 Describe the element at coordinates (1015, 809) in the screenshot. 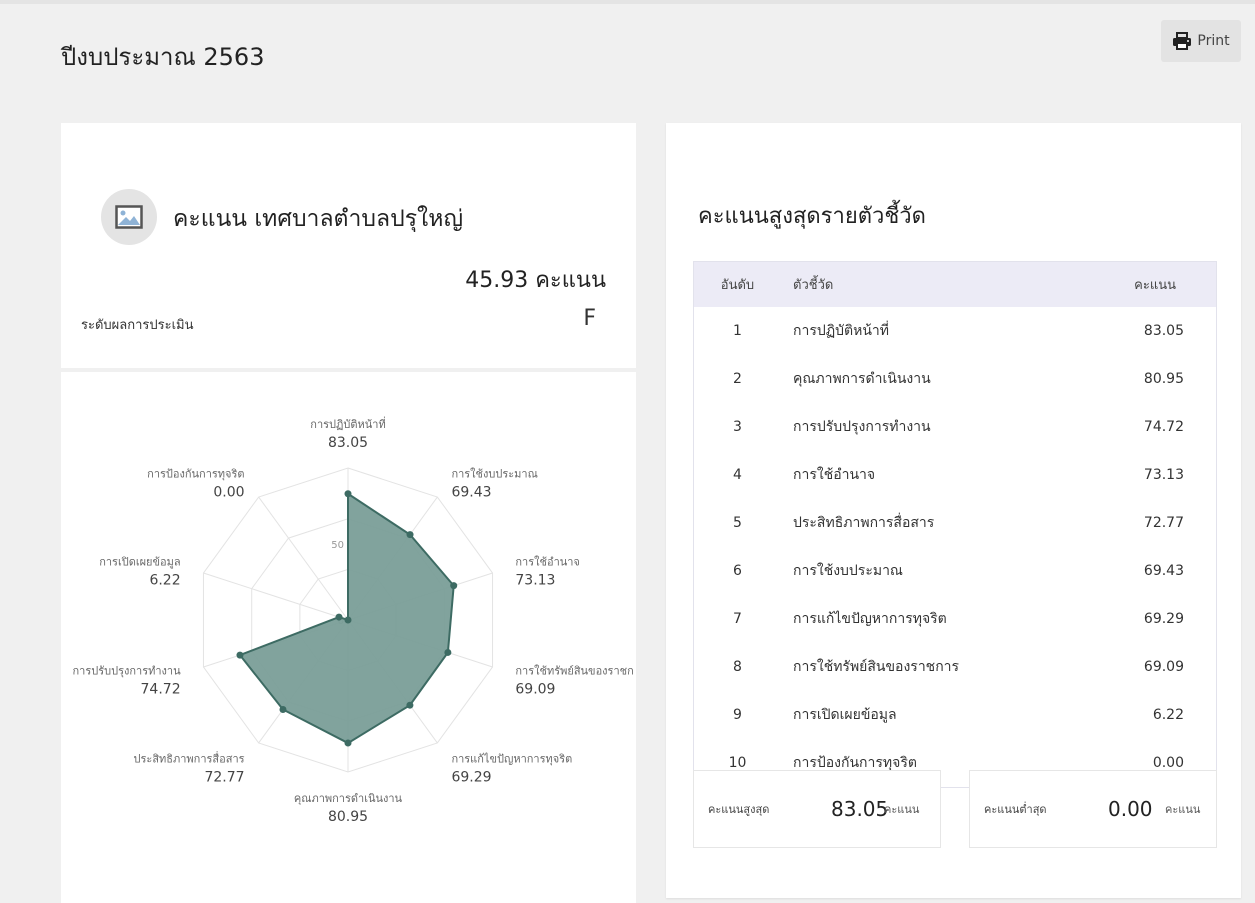

I see `min-score-label: คะแนนต่ำสุด` at that location.